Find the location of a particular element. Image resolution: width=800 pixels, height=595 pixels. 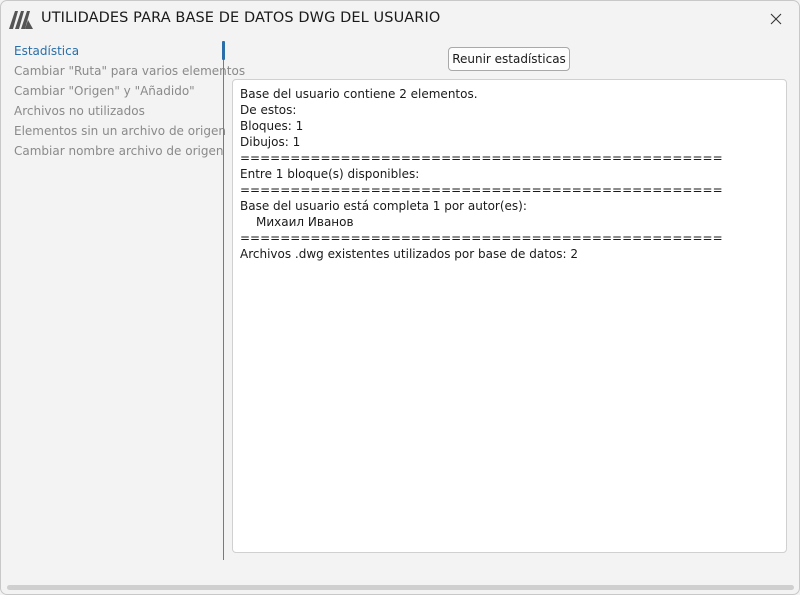

sidebar-divider is located at coordinates (223, 301).